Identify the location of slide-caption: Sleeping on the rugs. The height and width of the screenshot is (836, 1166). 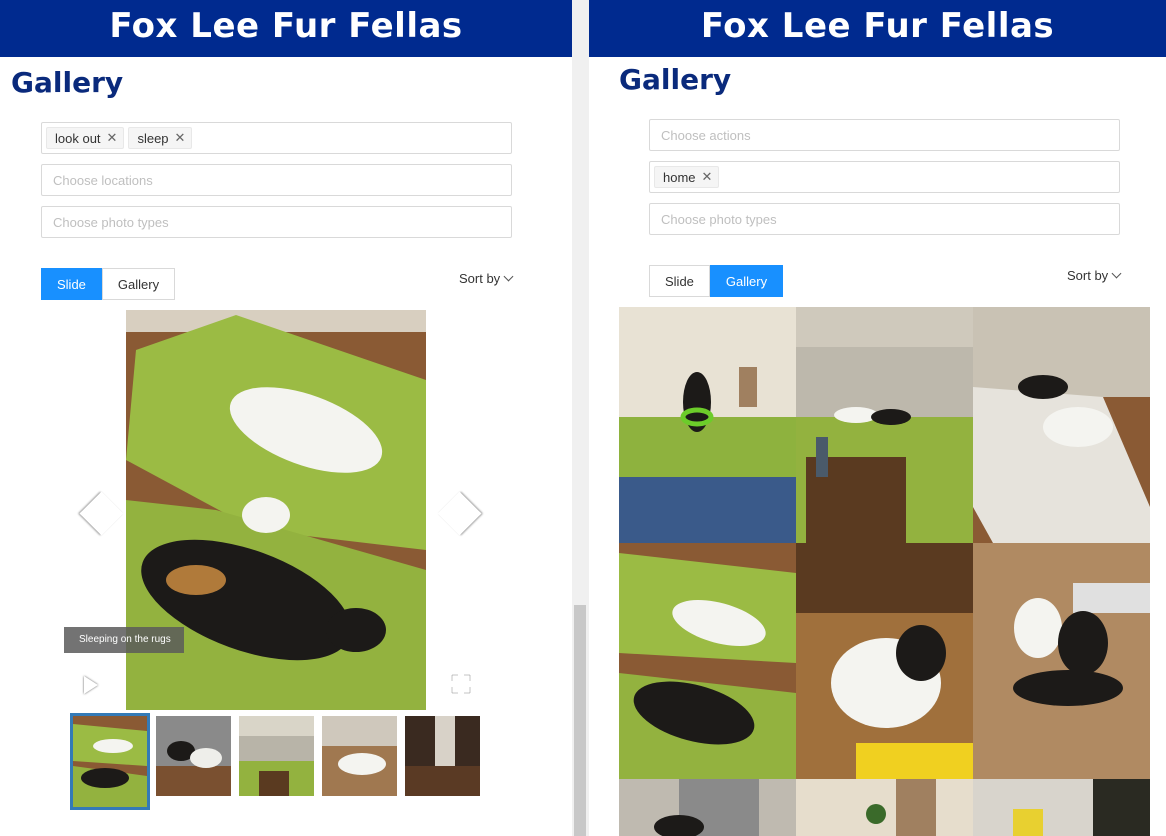
(124, 640).